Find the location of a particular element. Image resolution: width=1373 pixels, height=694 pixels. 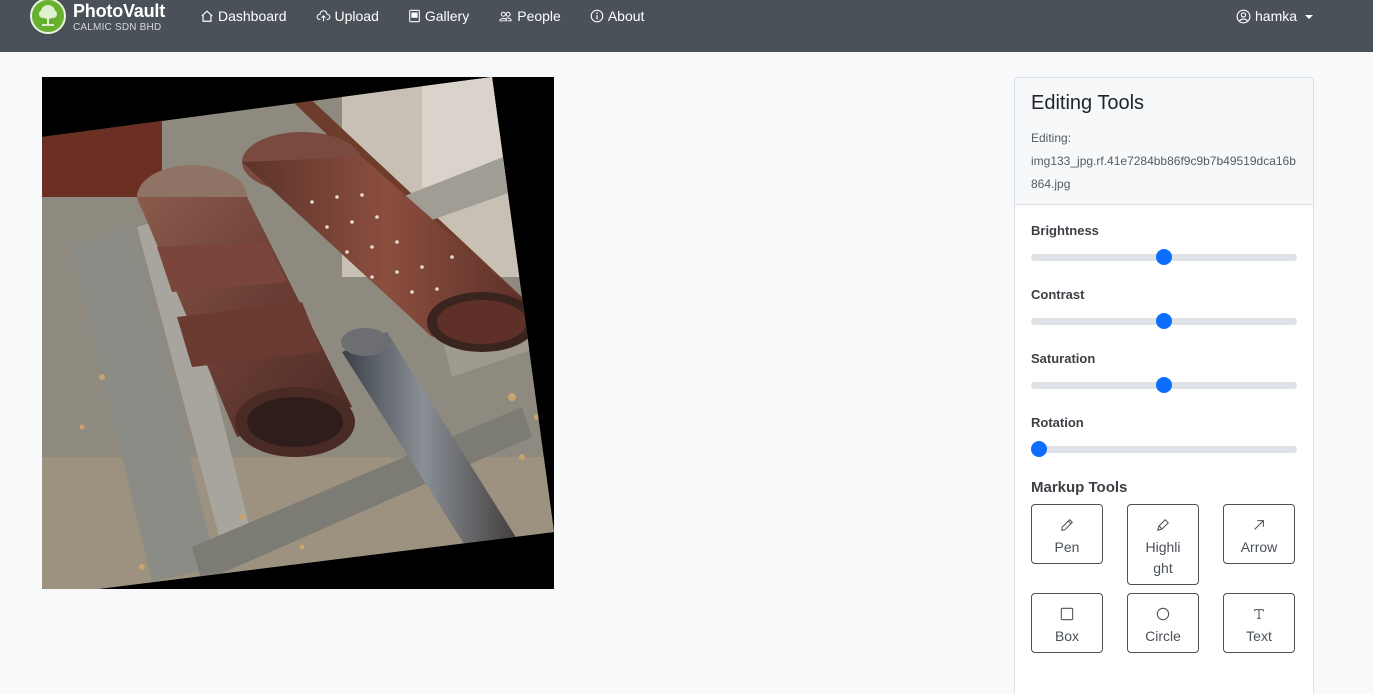

circle-tool-label: Circle is located at coordinates (1163, 636).